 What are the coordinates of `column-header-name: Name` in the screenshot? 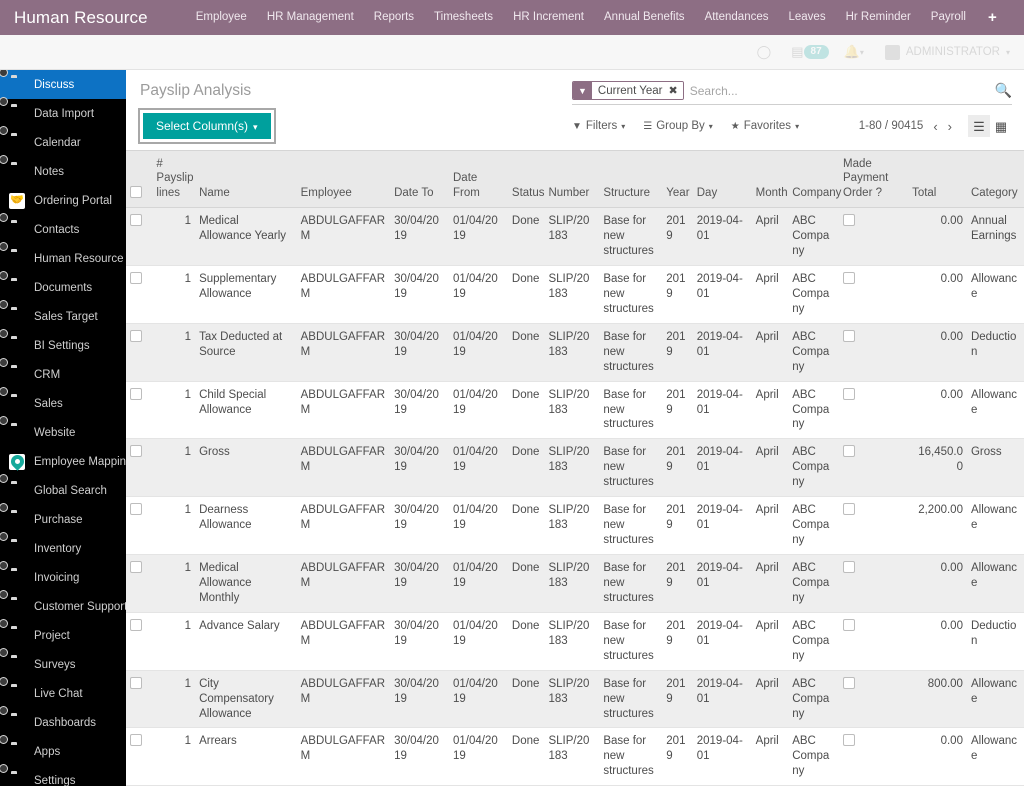 It's located at (246, 179).